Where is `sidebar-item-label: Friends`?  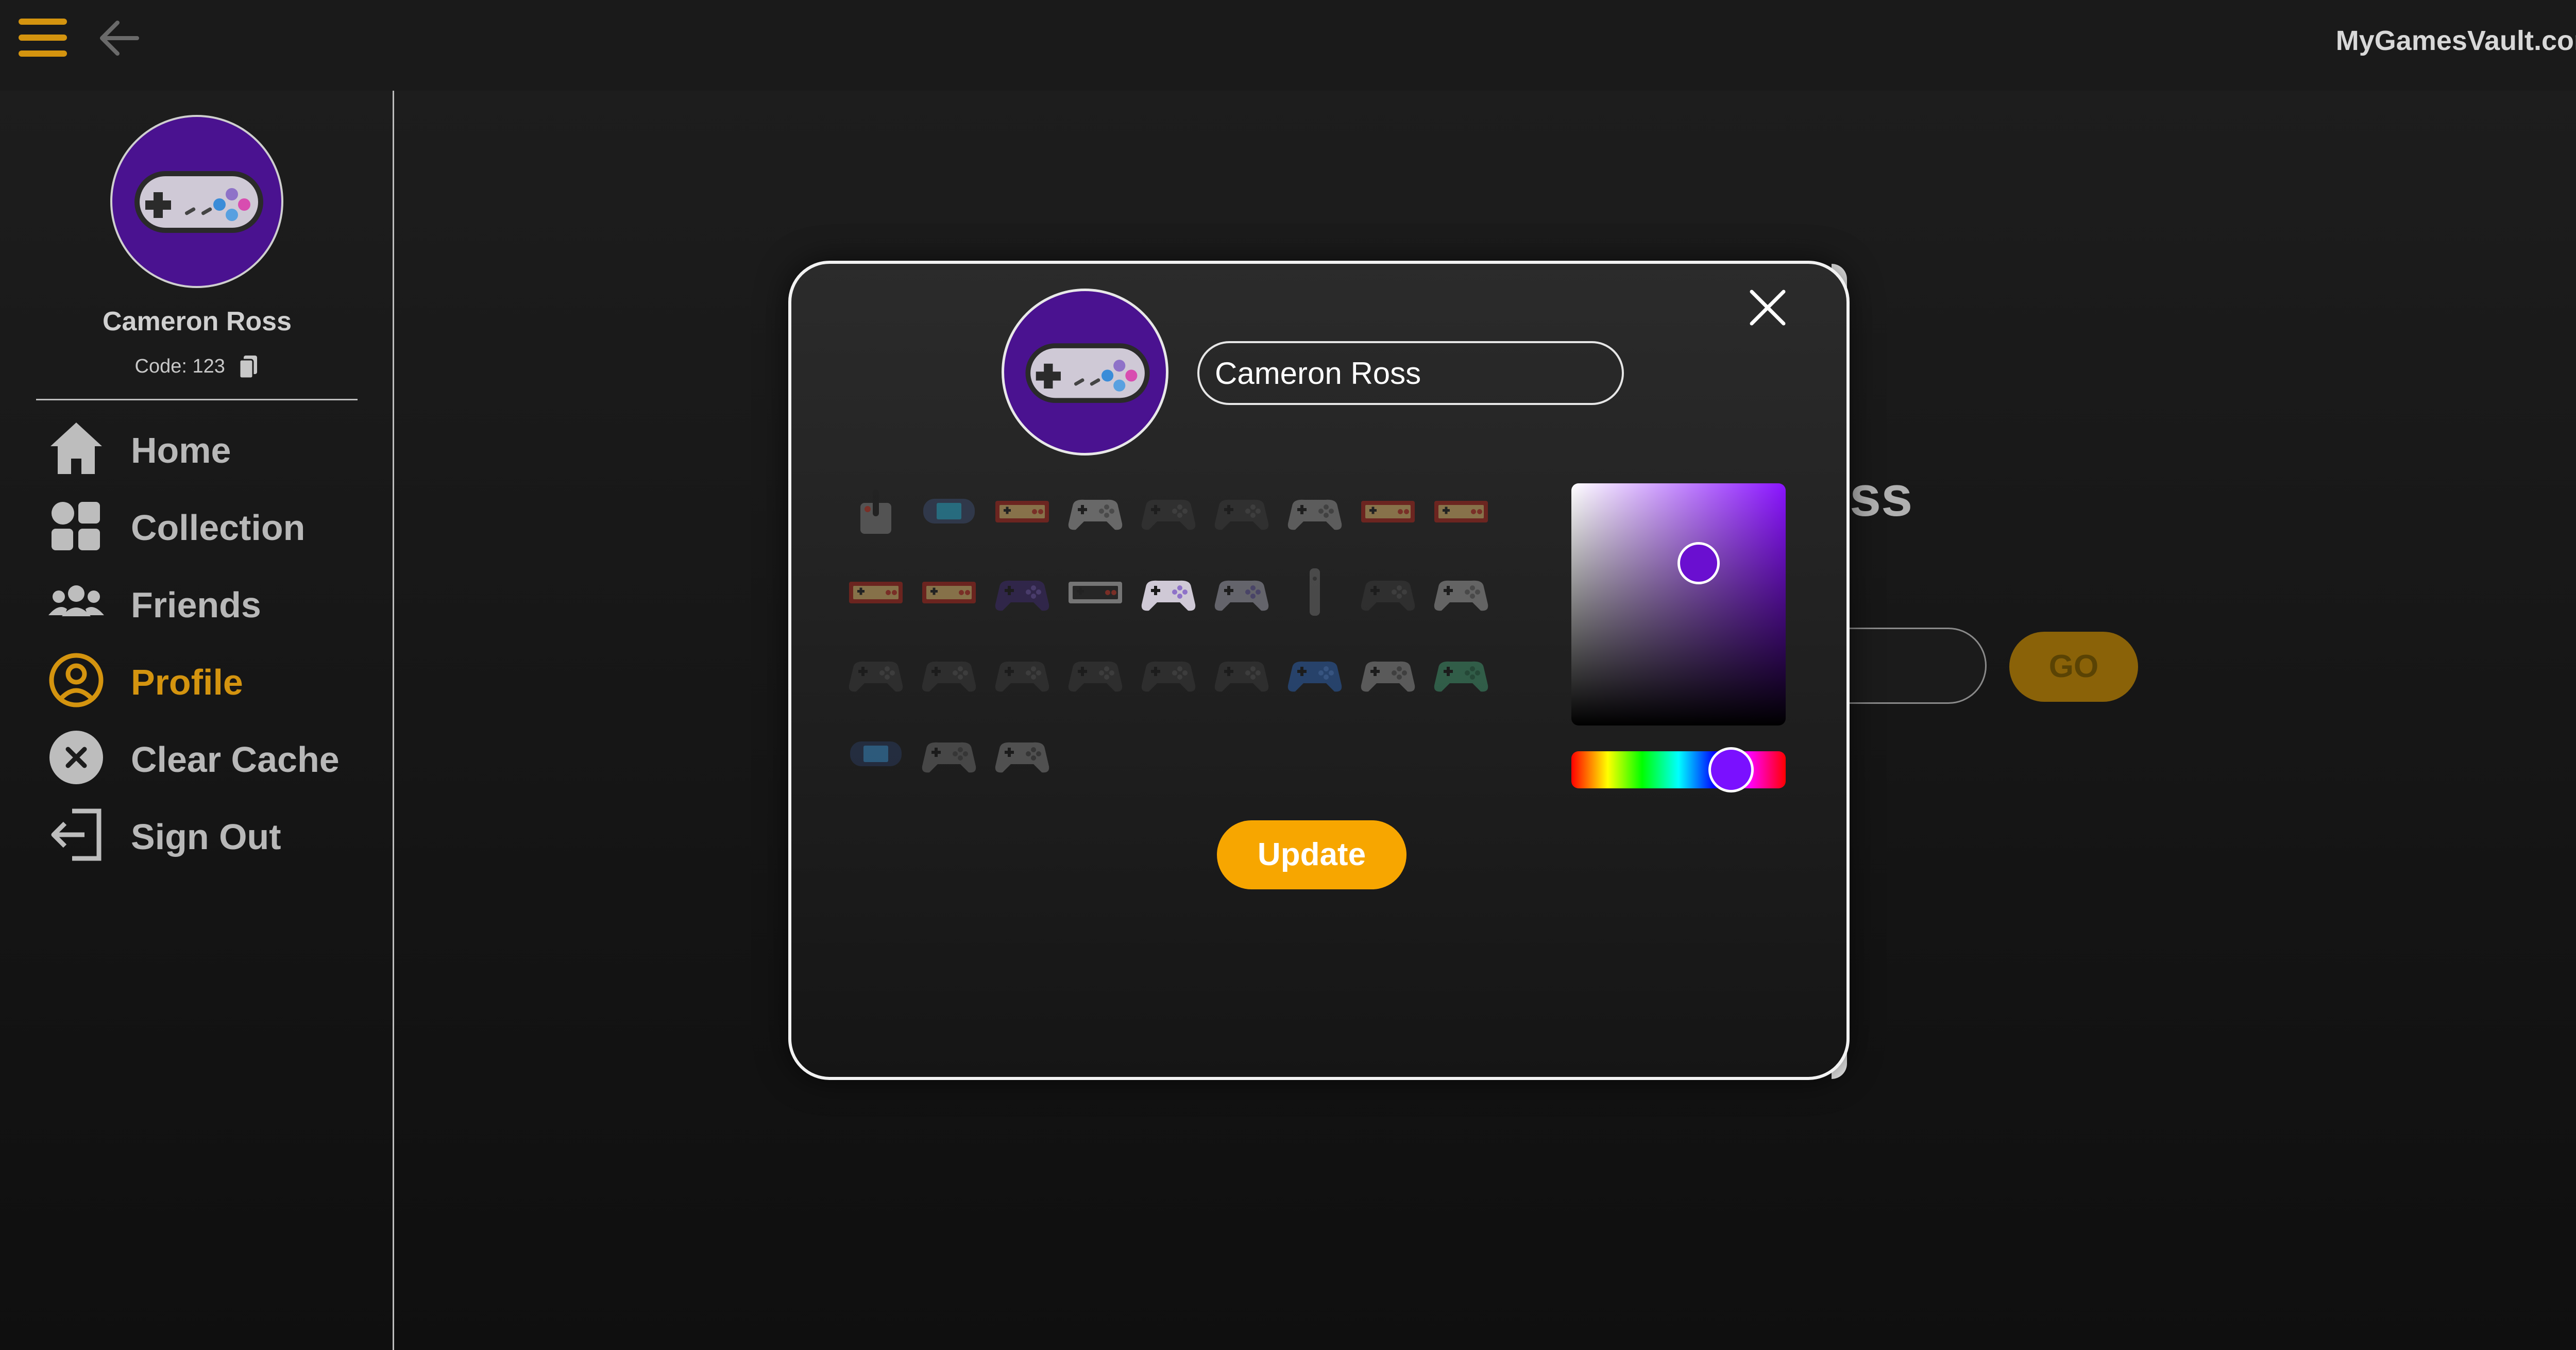 sidebar-item-label: Friends is located at coordinates (196, 605).